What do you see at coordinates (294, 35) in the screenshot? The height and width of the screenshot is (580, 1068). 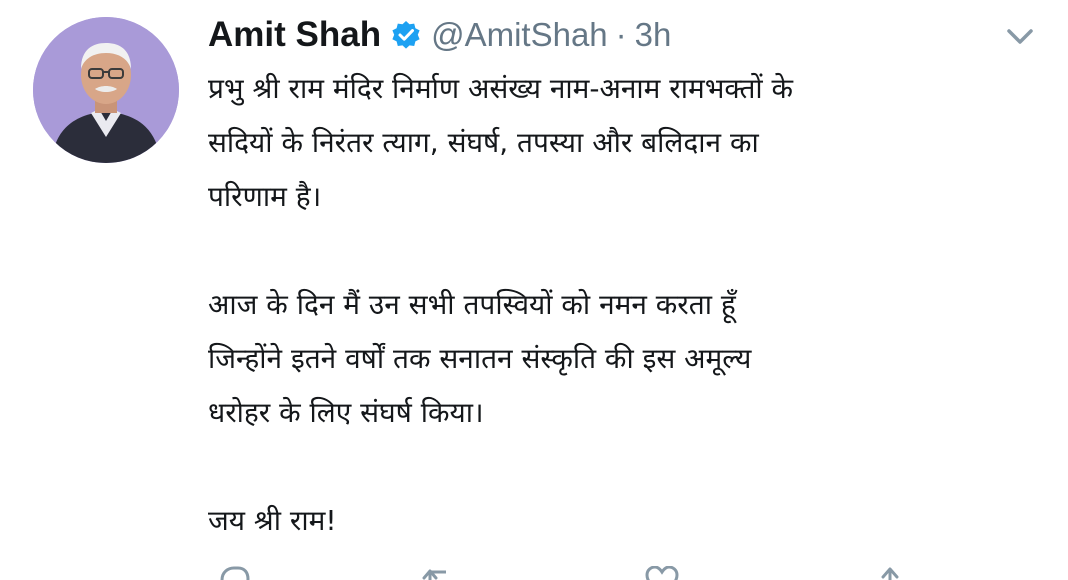 I see `author-display-name: Amit Shah` at bounding box center [294, 35].